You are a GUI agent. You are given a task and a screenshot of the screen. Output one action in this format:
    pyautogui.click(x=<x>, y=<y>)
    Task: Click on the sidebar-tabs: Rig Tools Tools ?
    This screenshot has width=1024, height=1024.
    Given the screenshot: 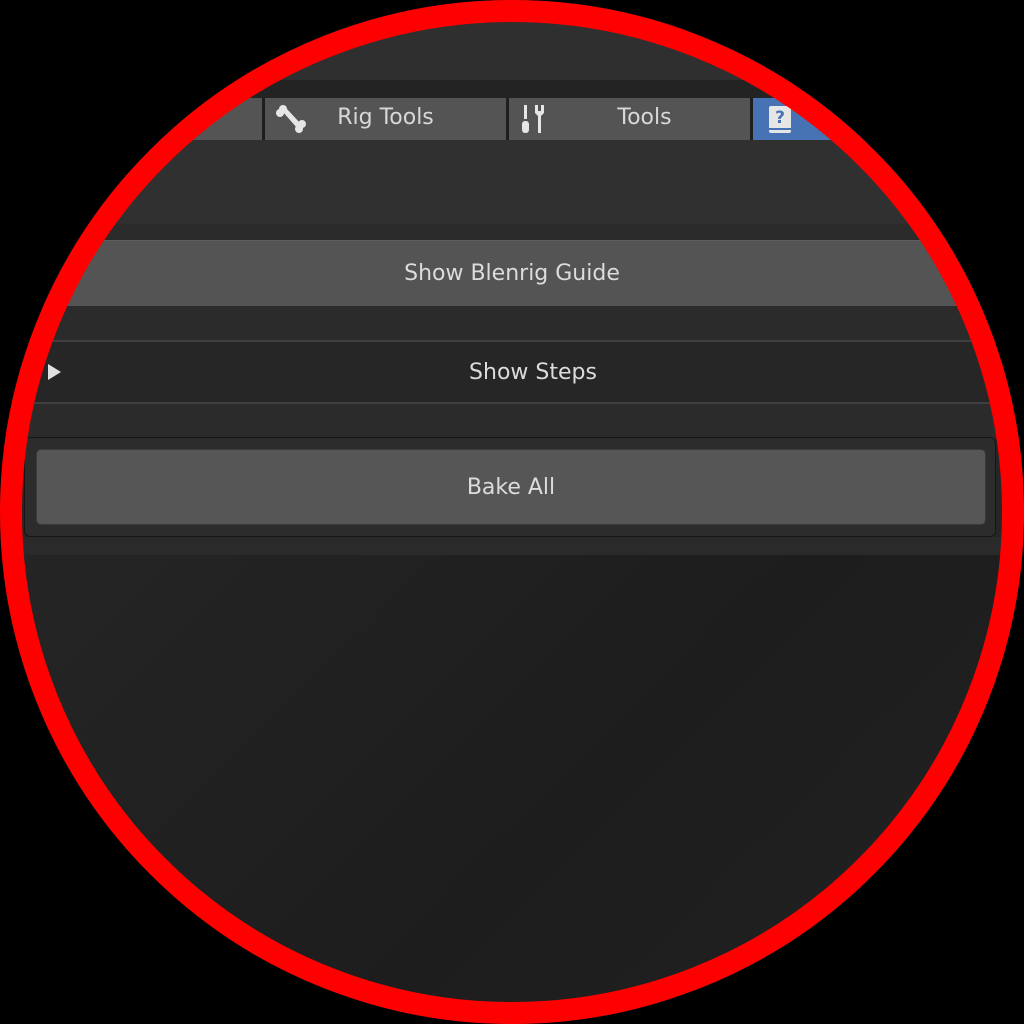 What is the action you would take?
    pyautogui.click(x=512, y=119)
    